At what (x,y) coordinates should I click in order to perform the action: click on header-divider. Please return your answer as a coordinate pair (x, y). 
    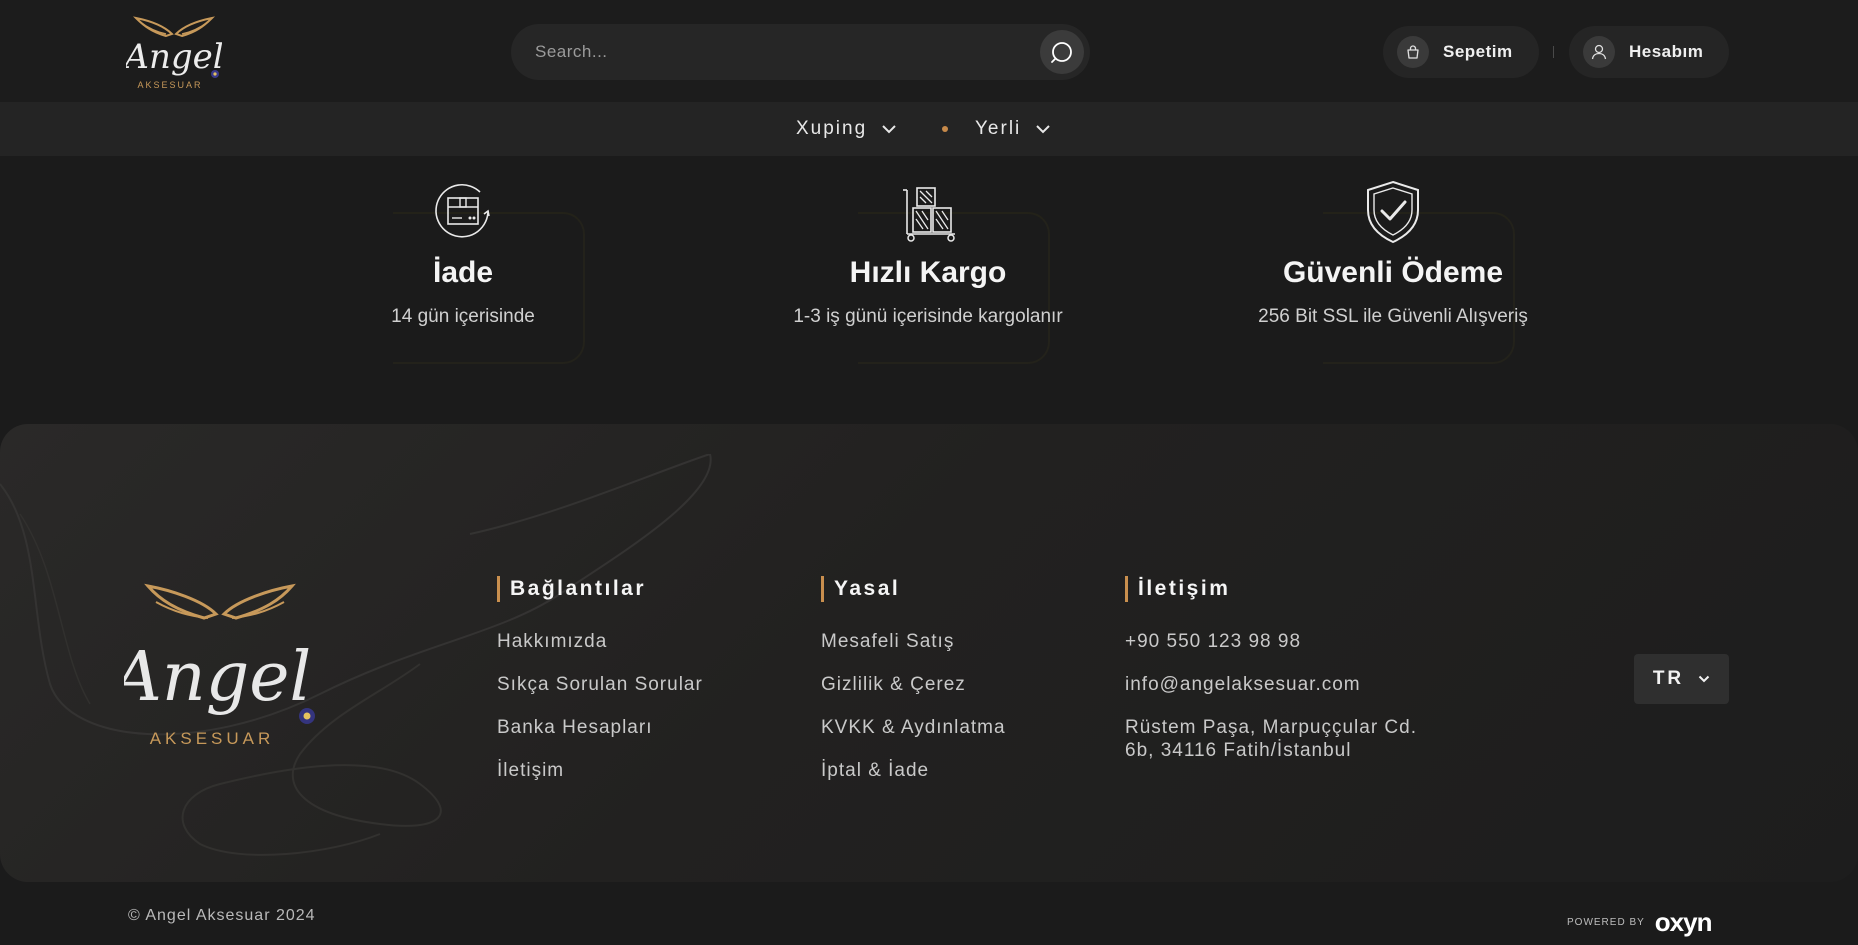
    Looking at the image, I should click on (1553, 52).